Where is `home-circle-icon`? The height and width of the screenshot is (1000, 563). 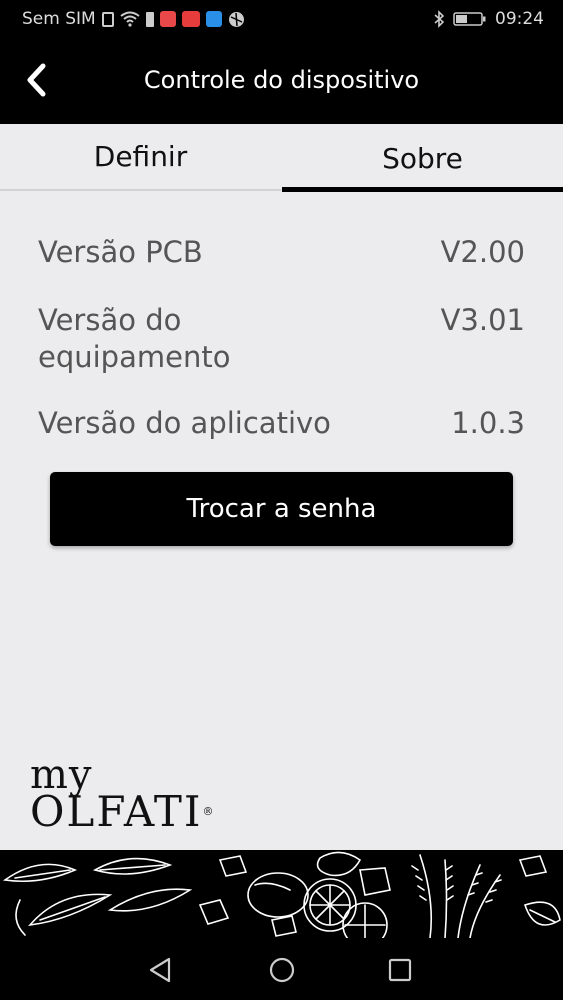
home-circle-icon is located at coordinates (282, 970).